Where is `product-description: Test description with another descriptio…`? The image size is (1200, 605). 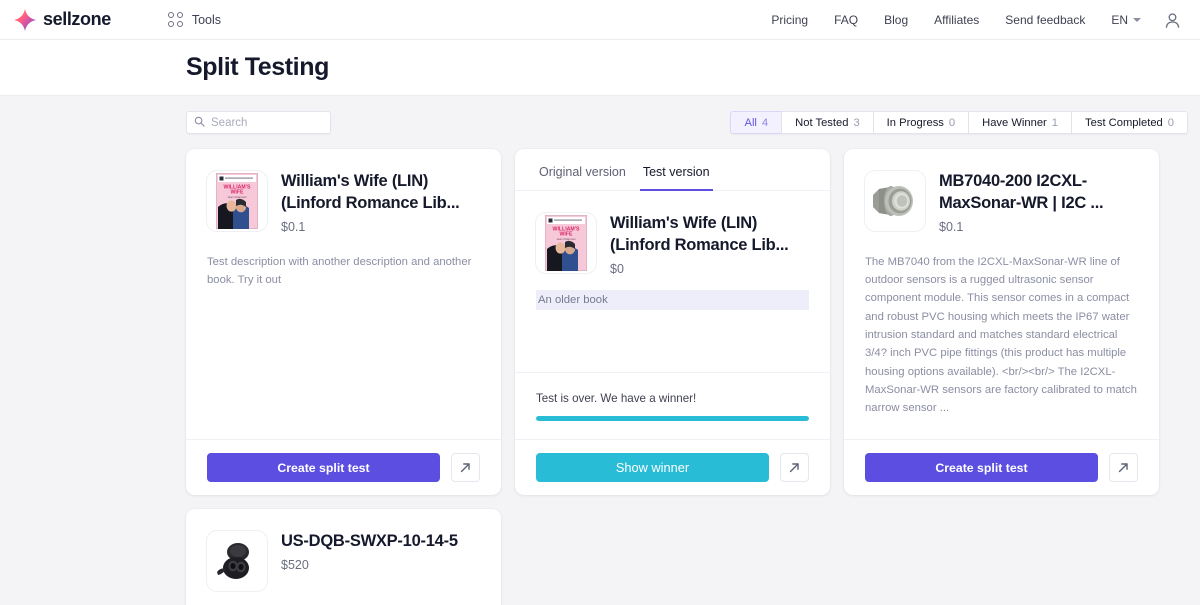
product-description: Test description with another descriptio… is located at coordinates (339, 271).